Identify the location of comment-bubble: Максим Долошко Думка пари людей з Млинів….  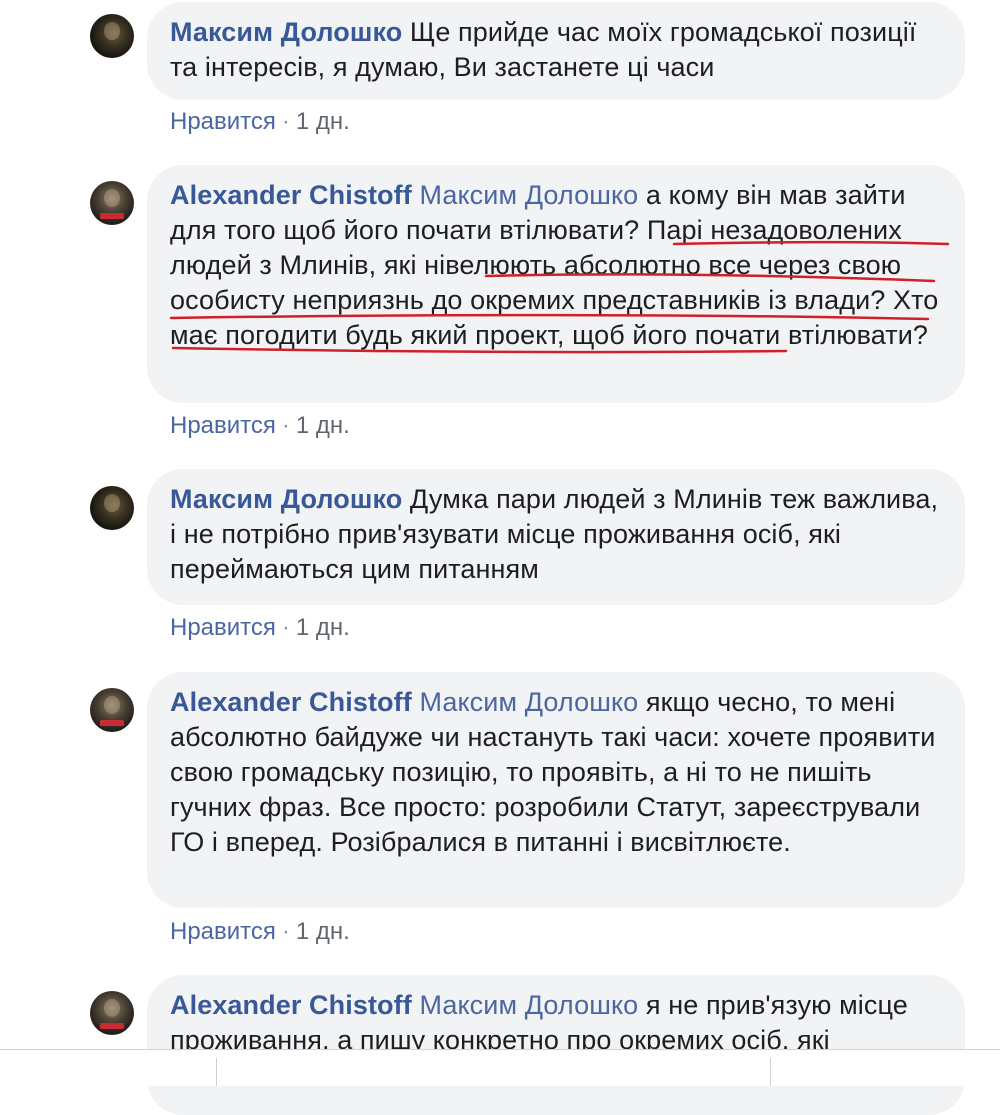
(556, 537).